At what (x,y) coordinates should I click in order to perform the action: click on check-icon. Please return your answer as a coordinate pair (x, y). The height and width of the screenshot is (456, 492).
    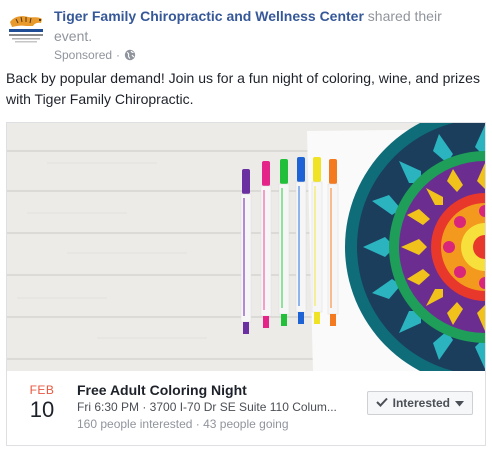
    Looking at the image, I should click on (381, 403).